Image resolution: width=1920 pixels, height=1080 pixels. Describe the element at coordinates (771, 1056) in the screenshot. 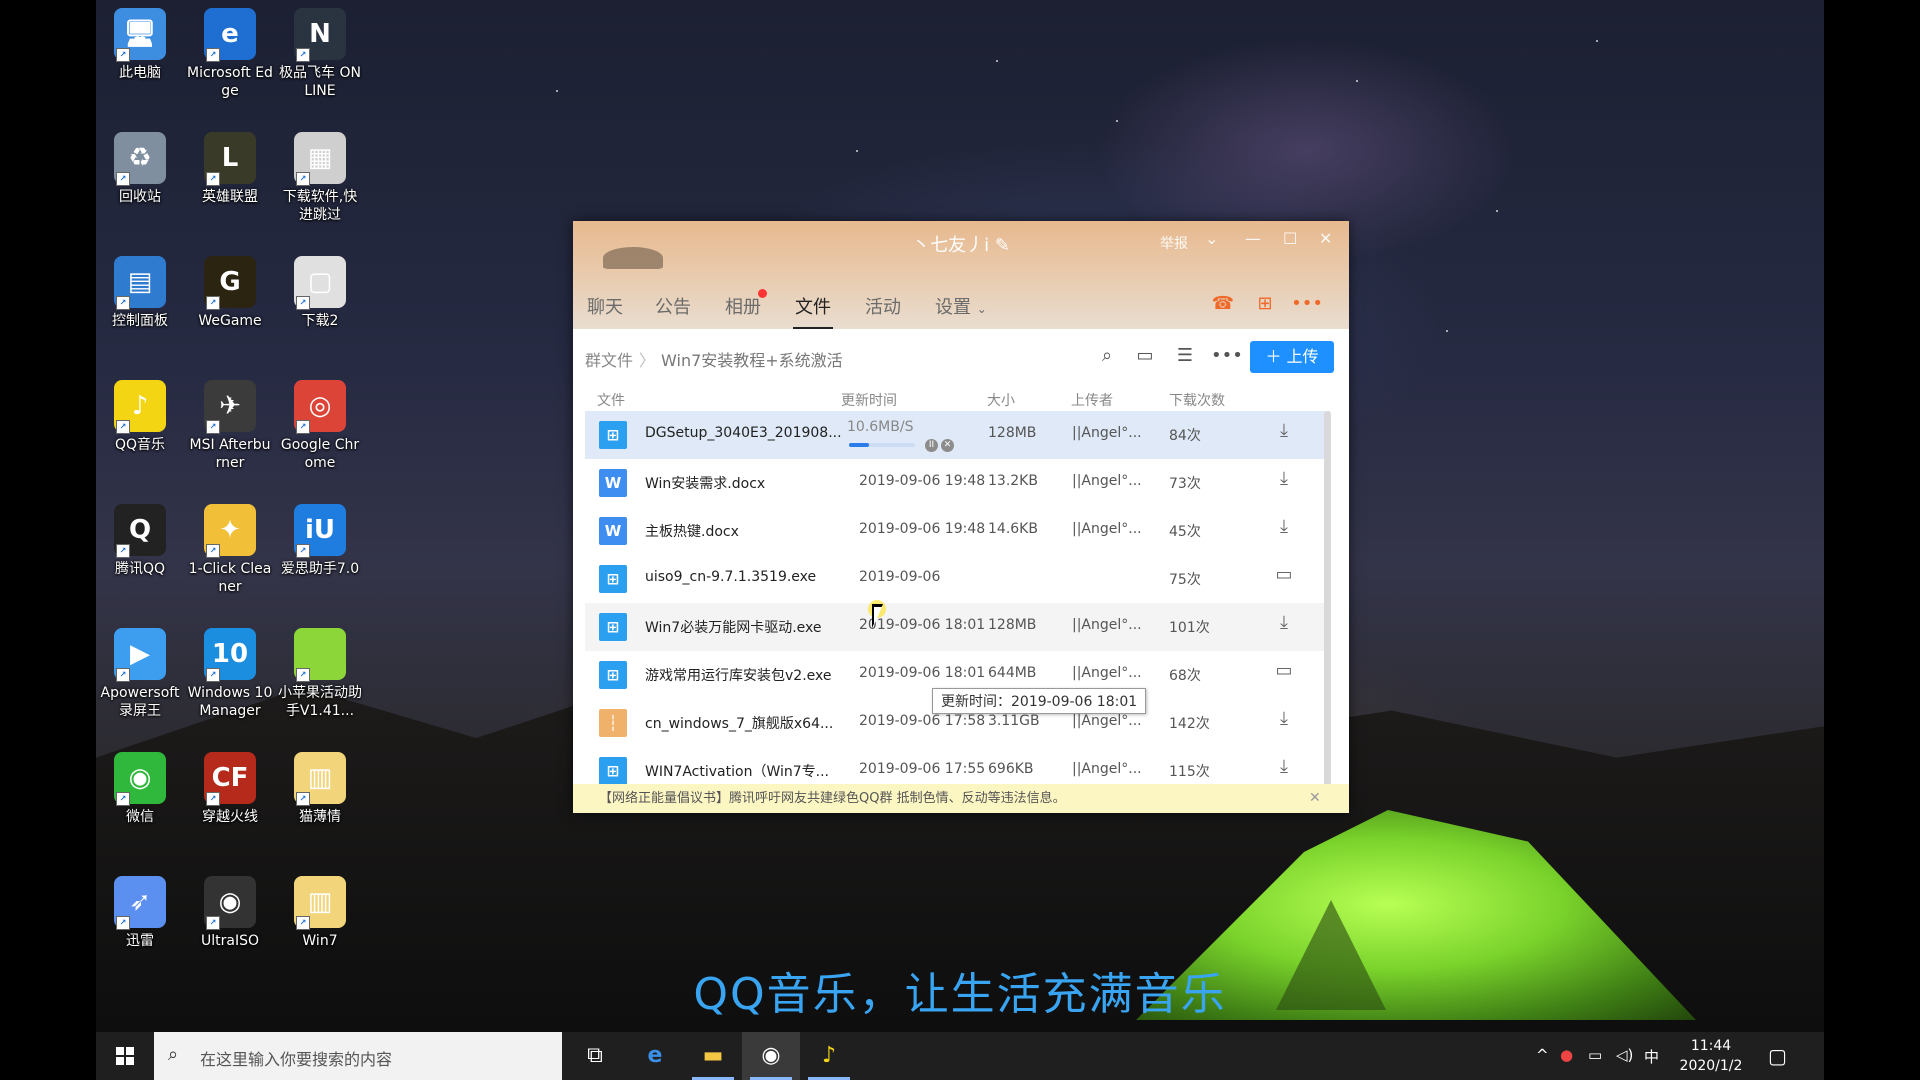

I see `qq-taskbar-icon: ◉` at that location.